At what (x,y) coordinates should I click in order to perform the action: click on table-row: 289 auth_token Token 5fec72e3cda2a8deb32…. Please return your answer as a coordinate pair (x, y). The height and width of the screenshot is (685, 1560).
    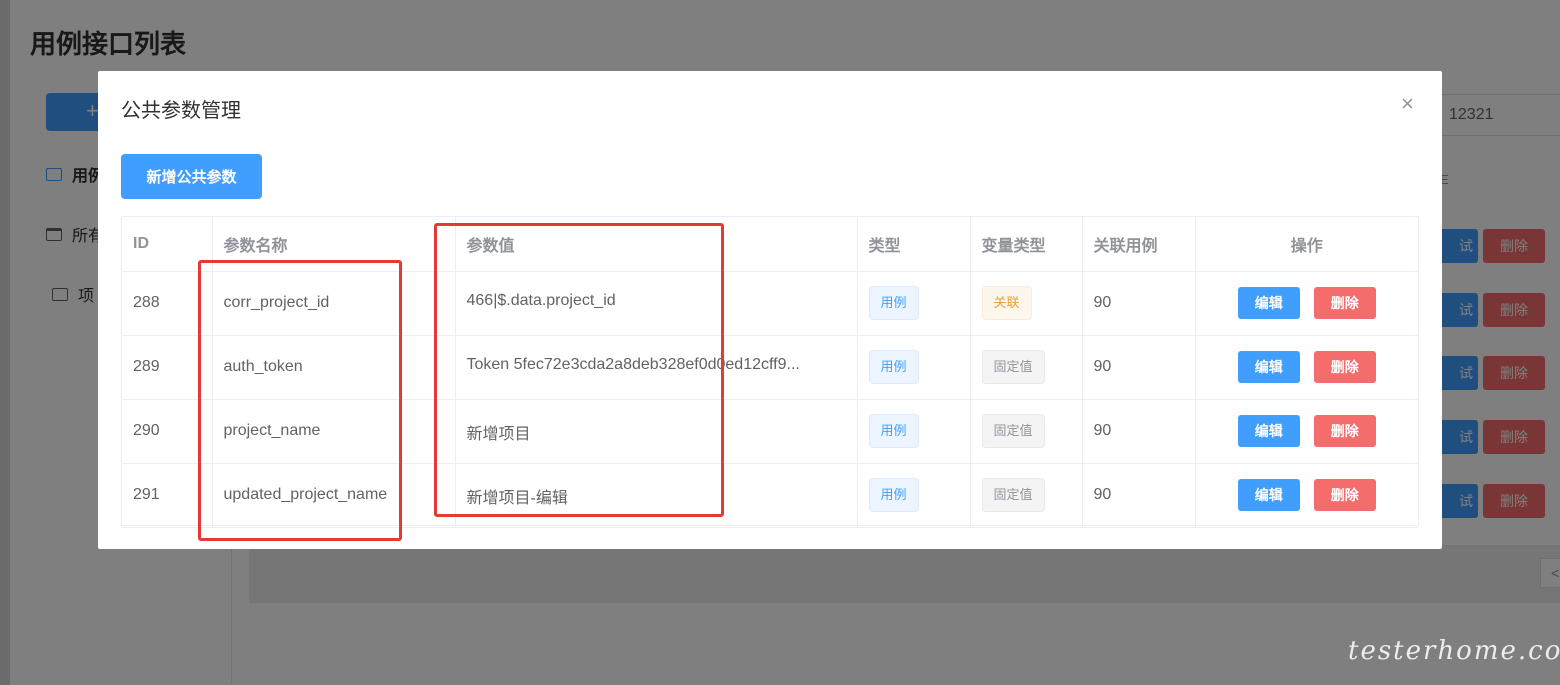
    Looking at the image, I should click on (770, 367).